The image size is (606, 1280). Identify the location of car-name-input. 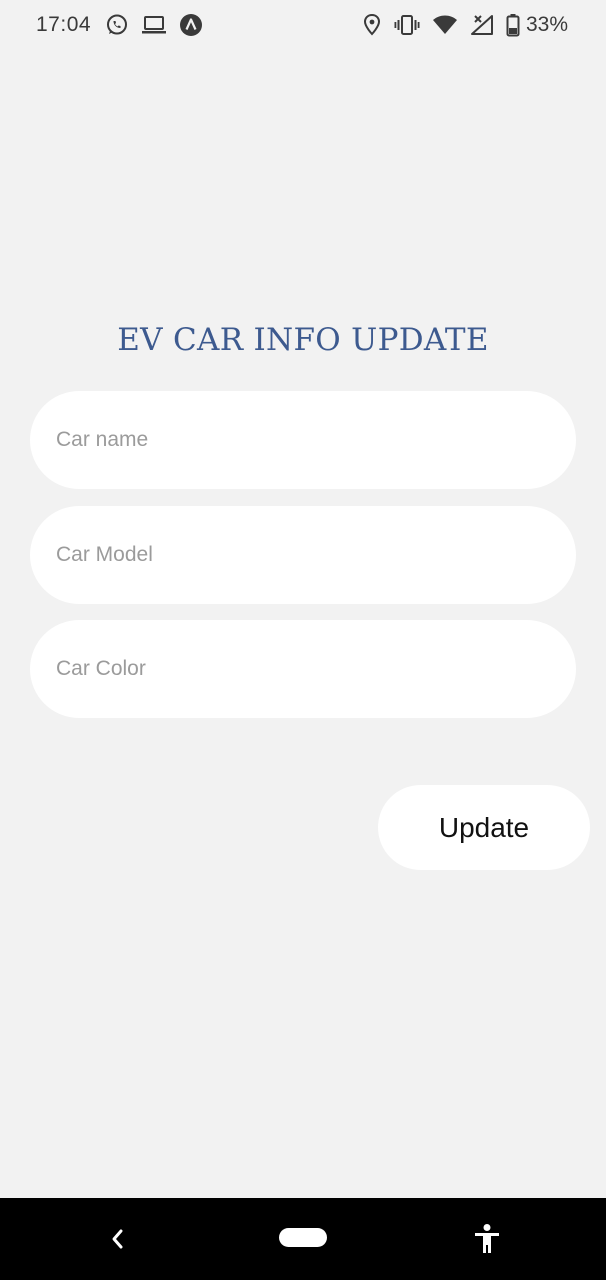
(303, 440).